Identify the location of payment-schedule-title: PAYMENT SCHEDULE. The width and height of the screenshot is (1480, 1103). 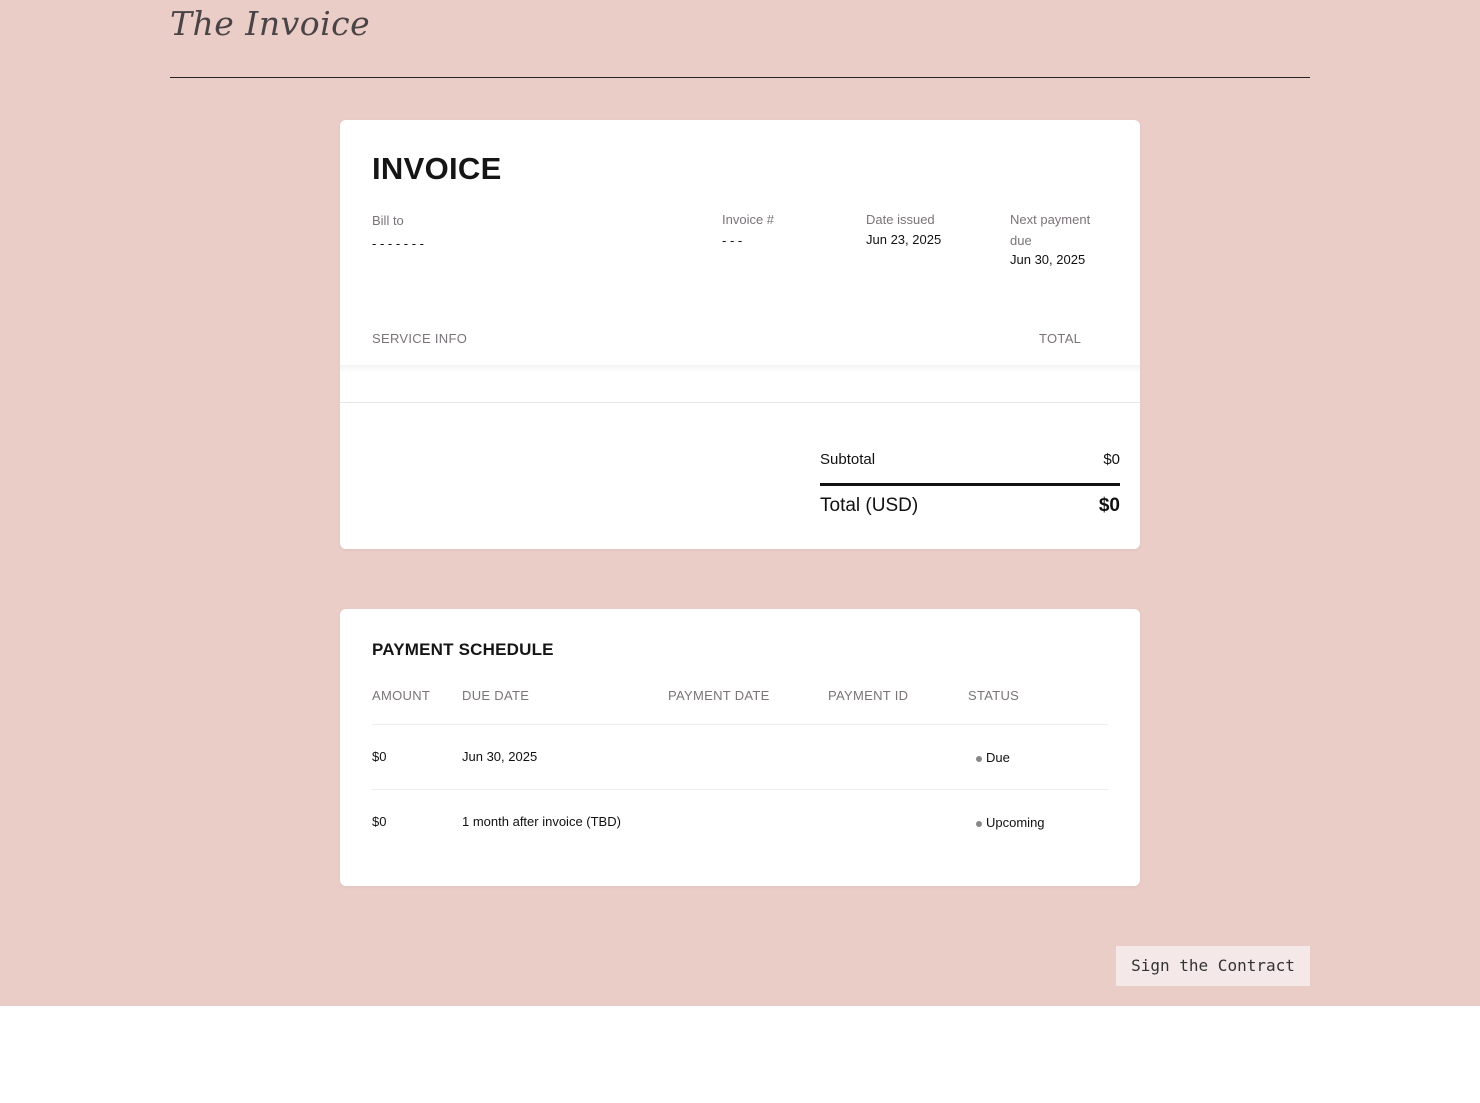
(463, 649).